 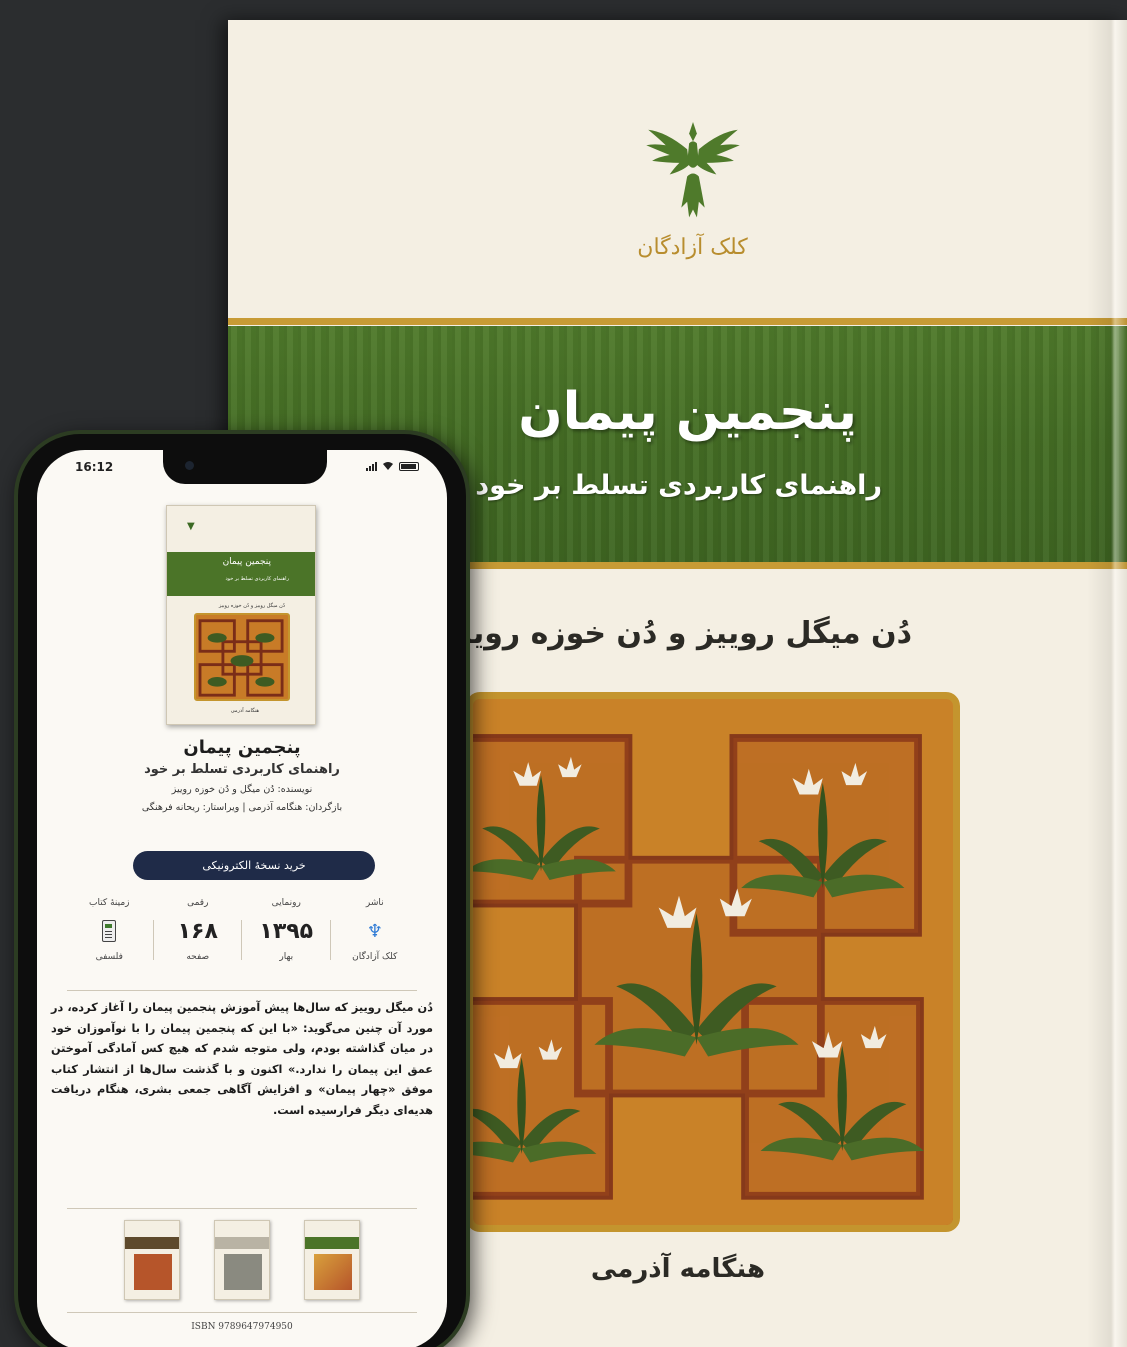 What do you see at coordinates (286, 931) in the screenshot?
I see `meta-value: ۱۳۹۵` at bounding box center [286, 931].